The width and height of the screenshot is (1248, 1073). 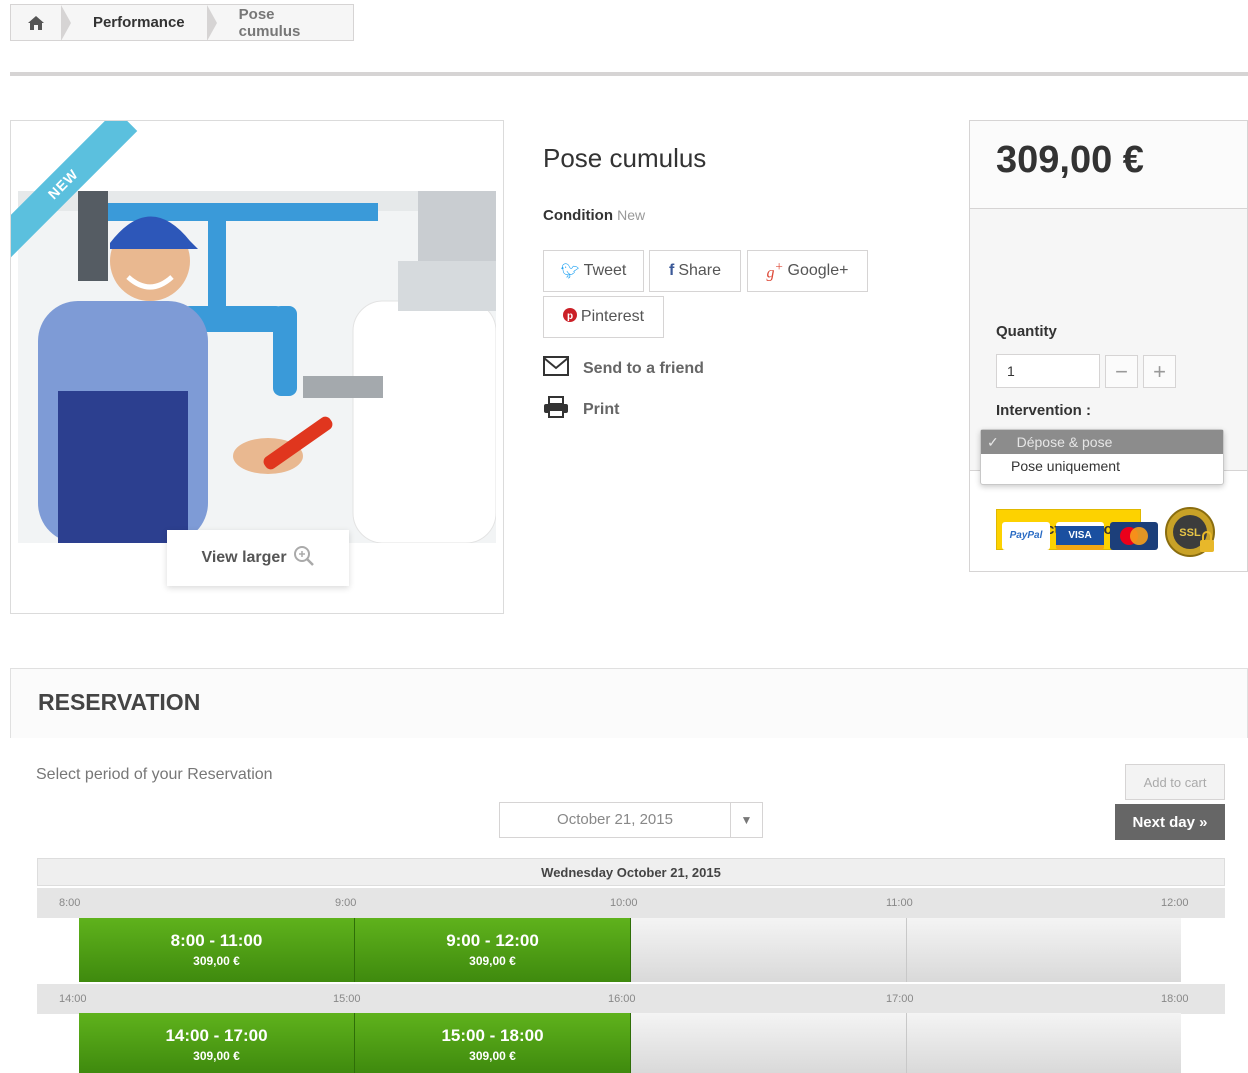 I want to click on zoom-icon, so click(x=304, y=558).